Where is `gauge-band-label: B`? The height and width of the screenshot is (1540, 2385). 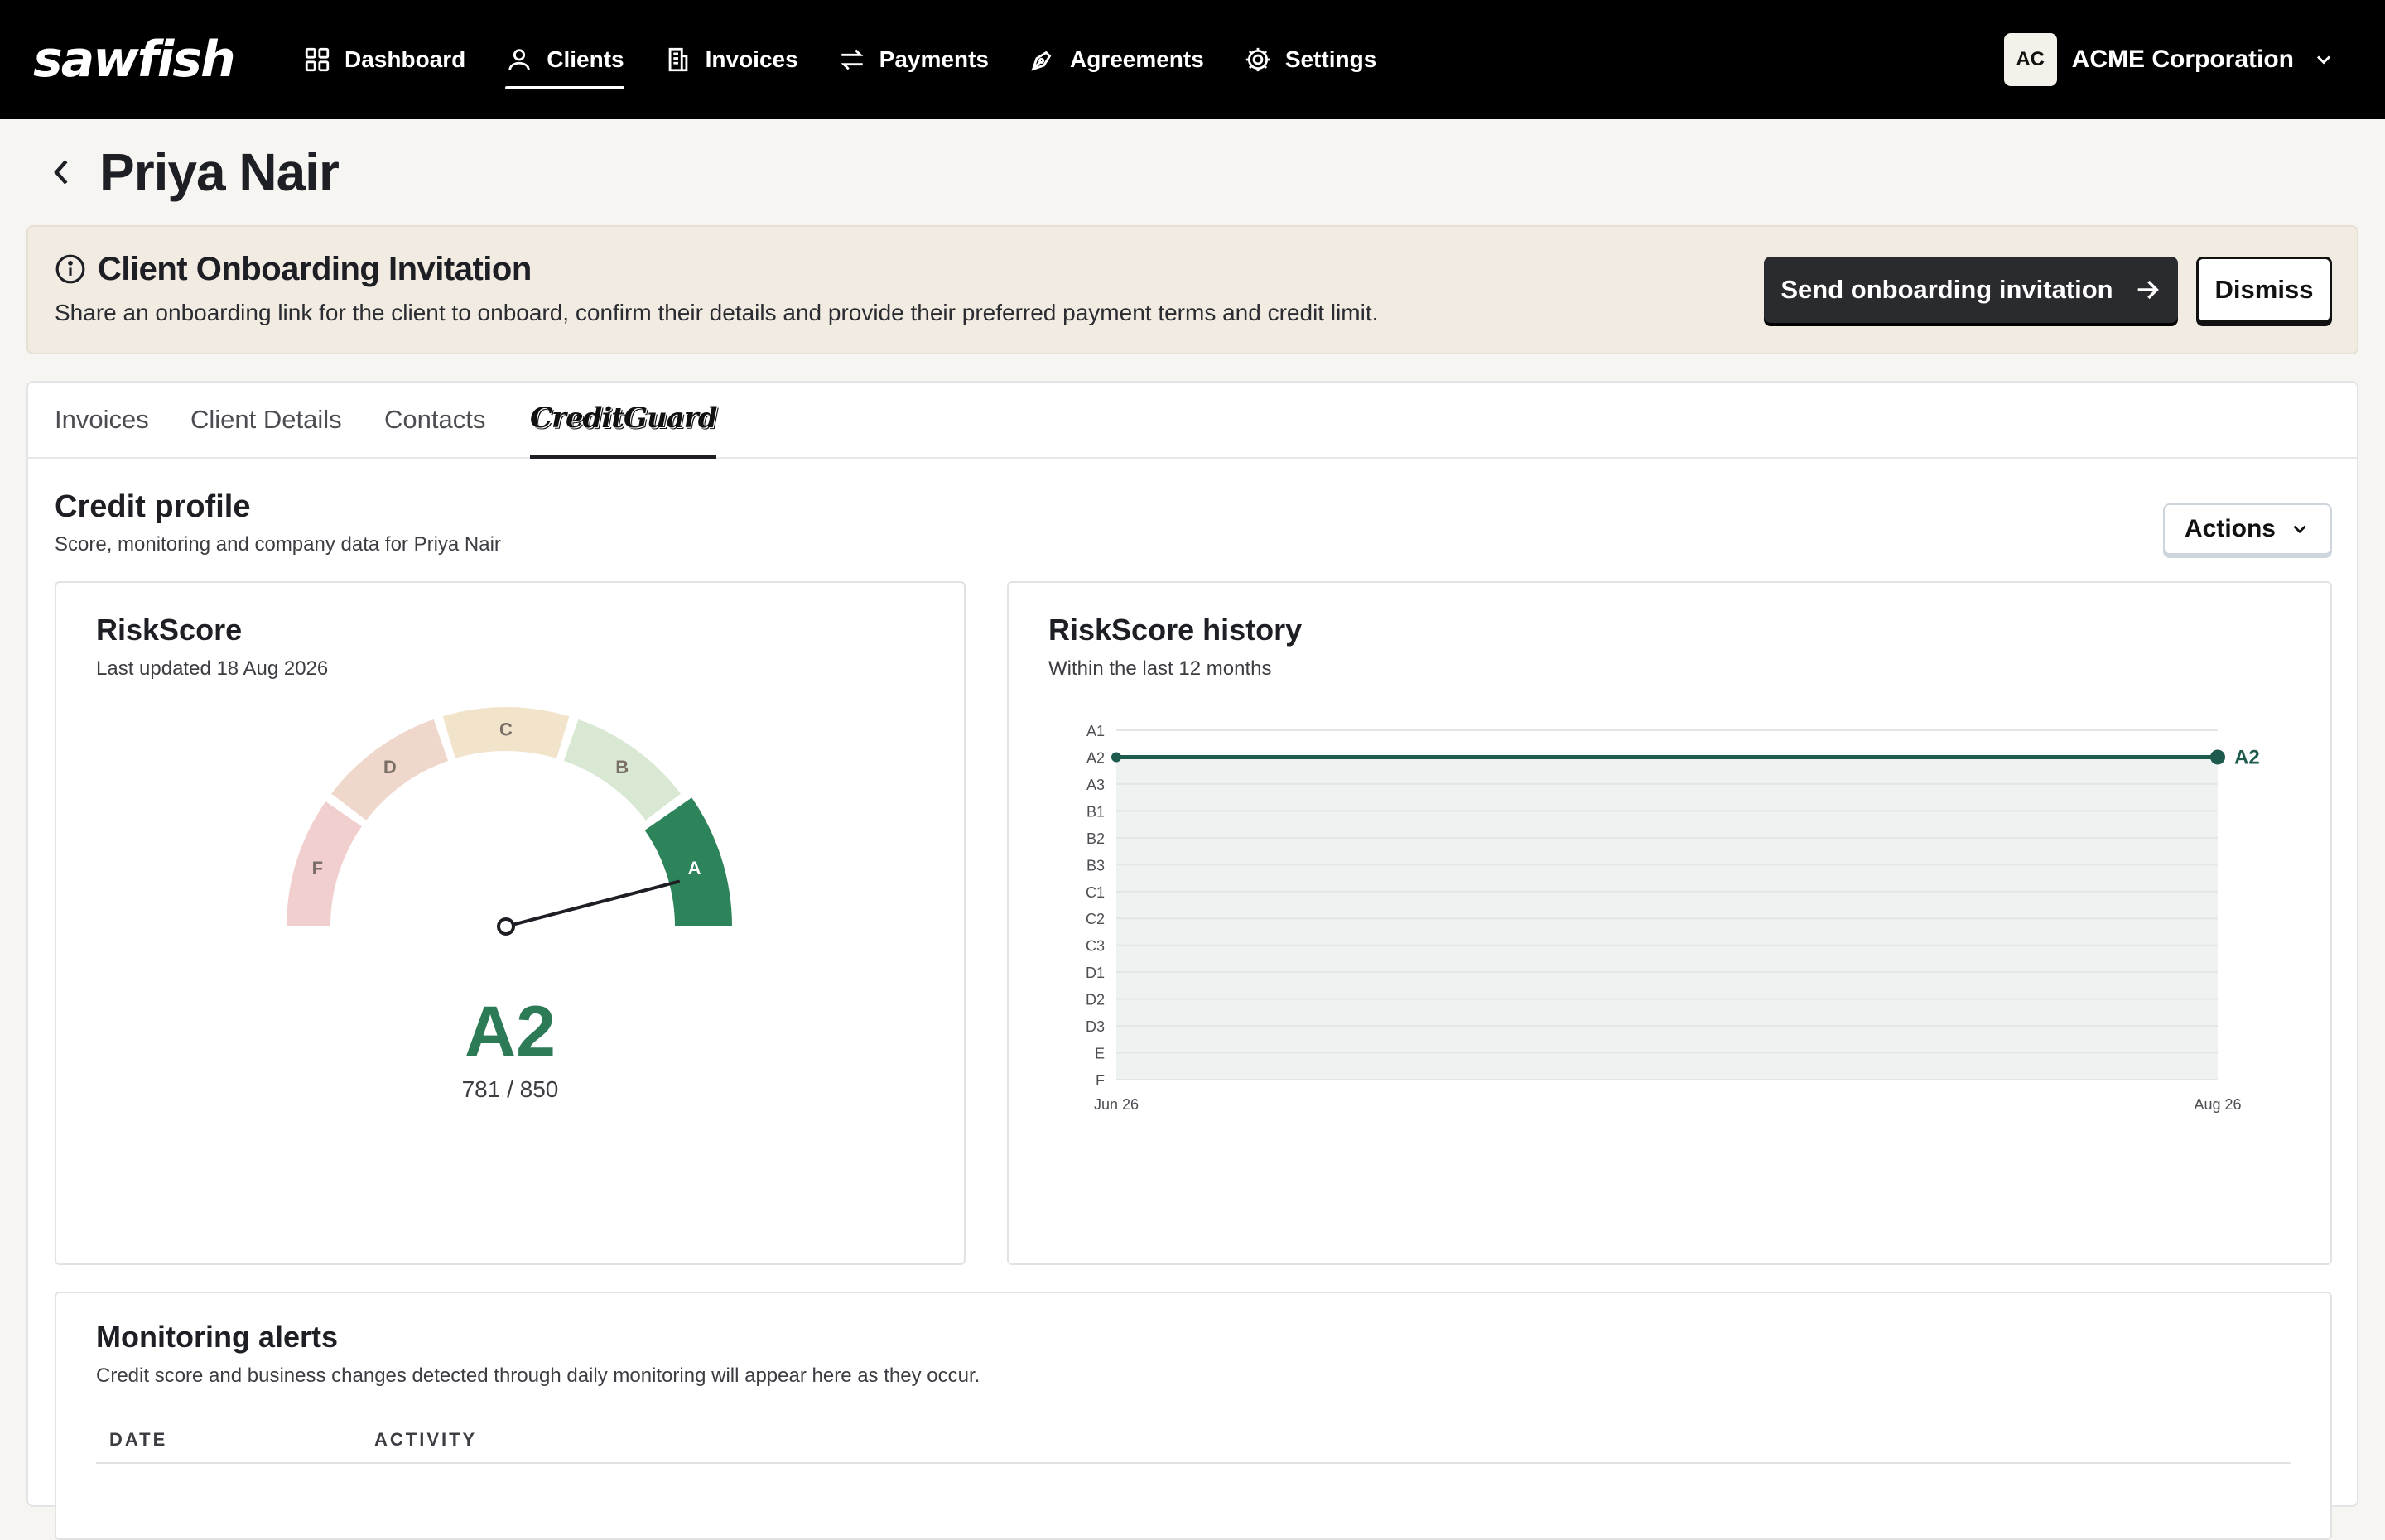
gauge-band-label: B is located at coordinates (622, 767).